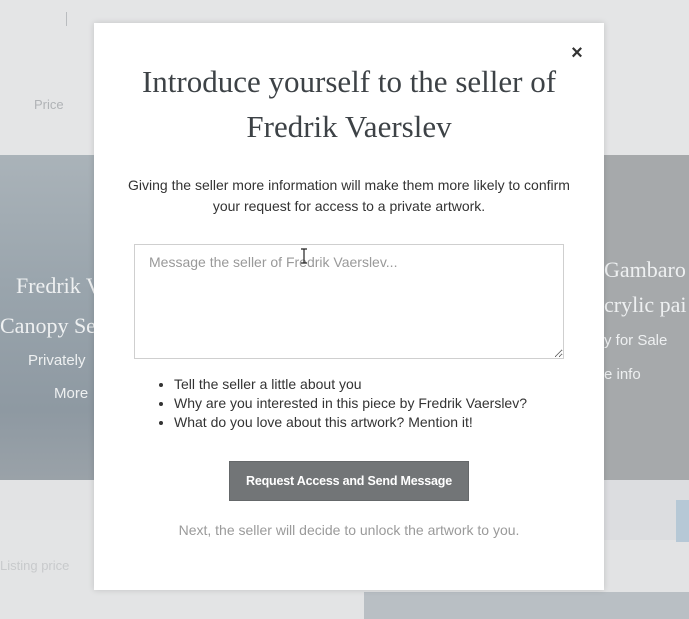 This screenshot has height=619, width=689. What do you see at coordinates (349, 301) in the screenshot?
I see `message-input` at bounding box center [349, 301].